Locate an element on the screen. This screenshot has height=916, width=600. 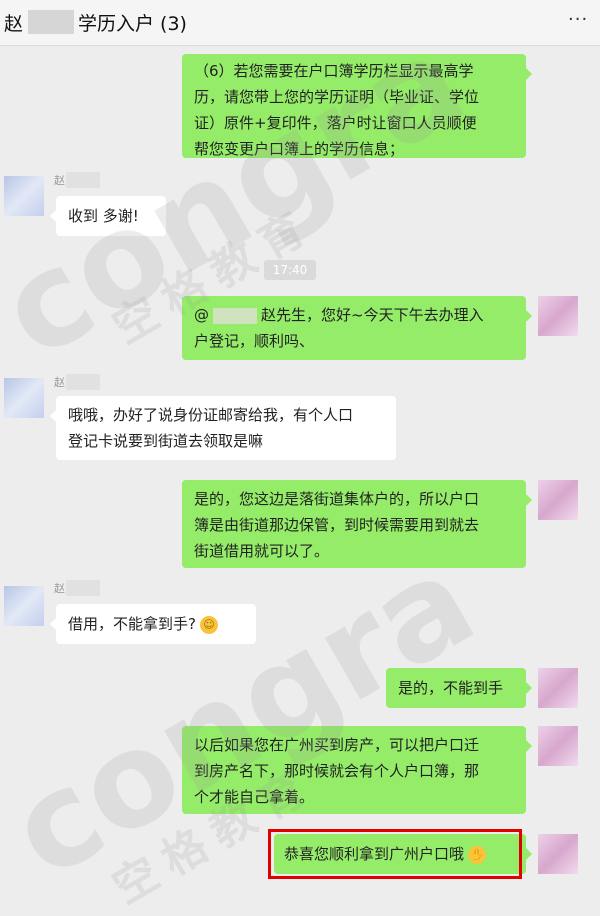
timestamp: 17:40 is located at coordinates (290, 270).